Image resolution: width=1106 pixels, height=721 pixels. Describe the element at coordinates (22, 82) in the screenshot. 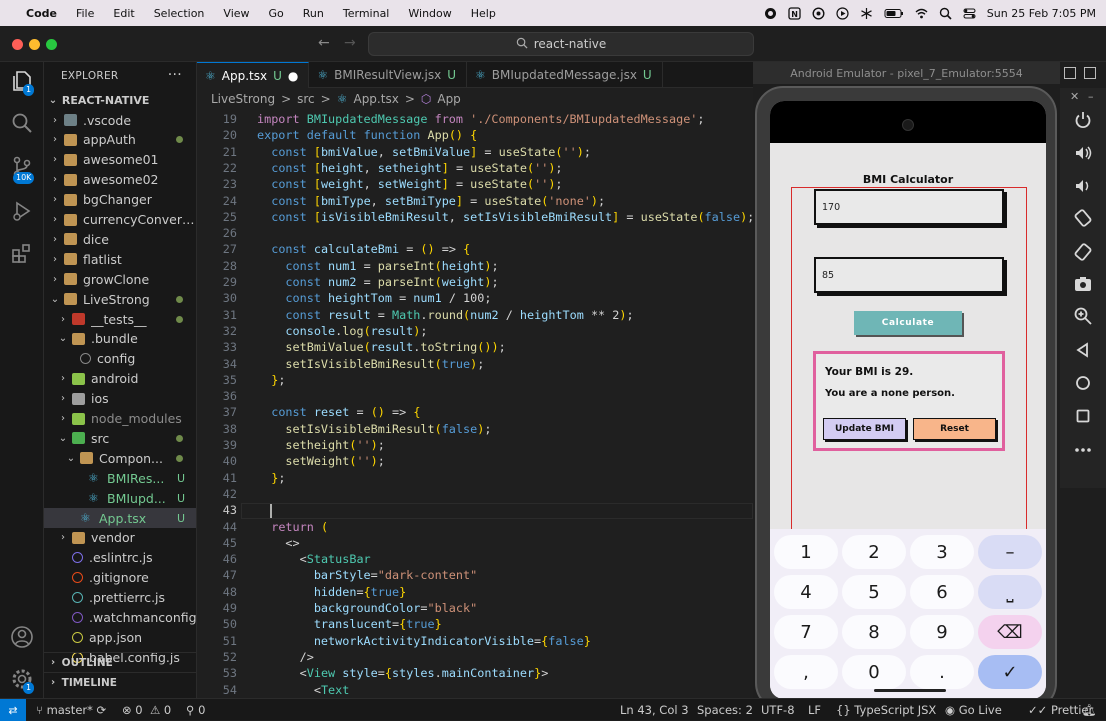

I see `explorer-icon: 1` at that location.